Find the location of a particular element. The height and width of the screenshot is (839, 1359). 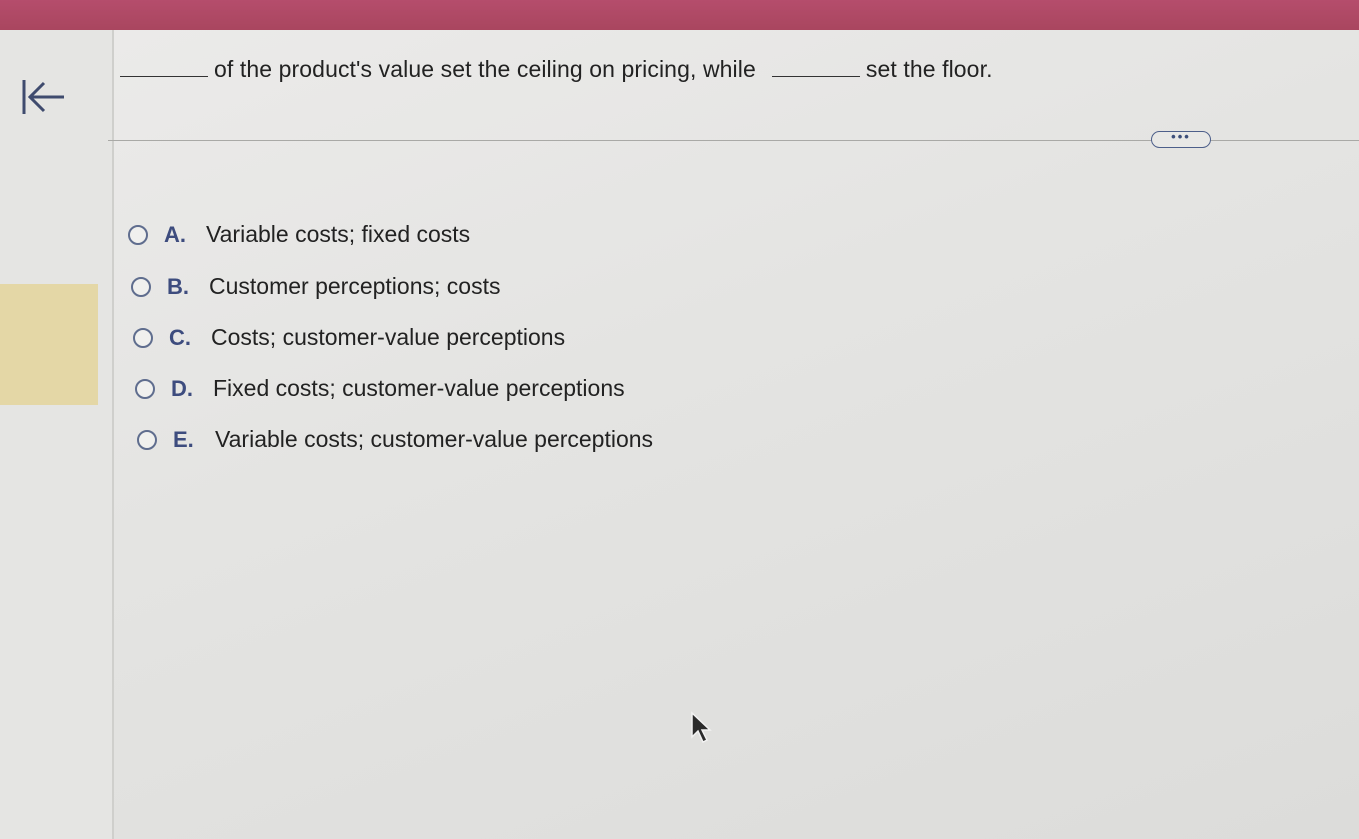

left-rail is located at coordinates (57, 434).